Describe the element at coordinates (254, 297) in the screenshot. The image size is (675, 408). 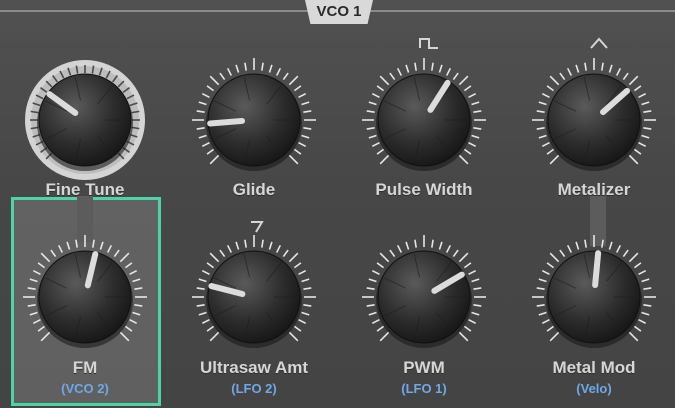
I see `ultrasaw-amt-knob` at that location.